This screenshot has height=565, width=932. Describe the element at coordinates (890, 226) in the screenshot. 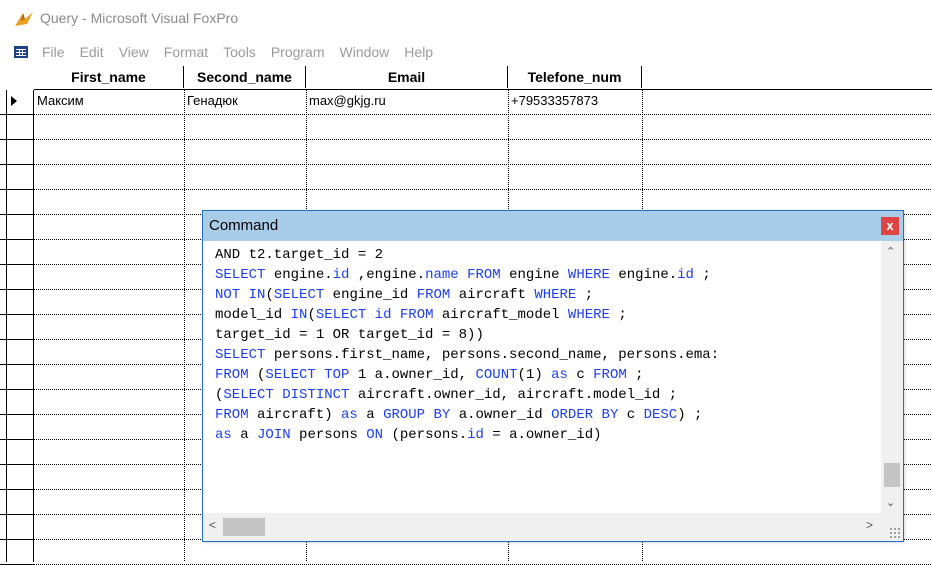

I see `close-icon: x` at that location.